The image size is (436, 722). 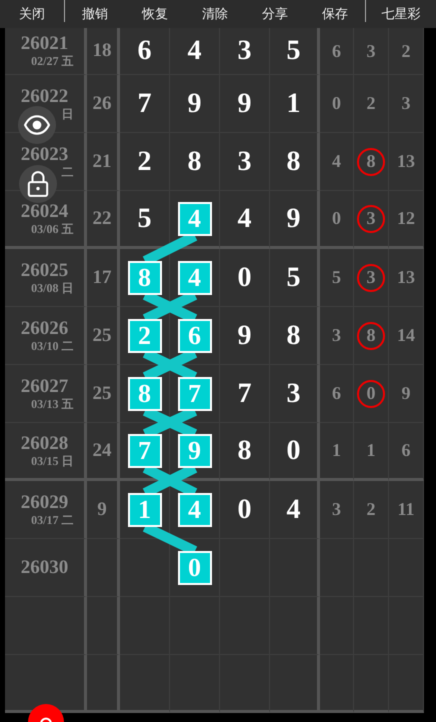 I want to click on stat-value: 9, so click(x=406, y=393).